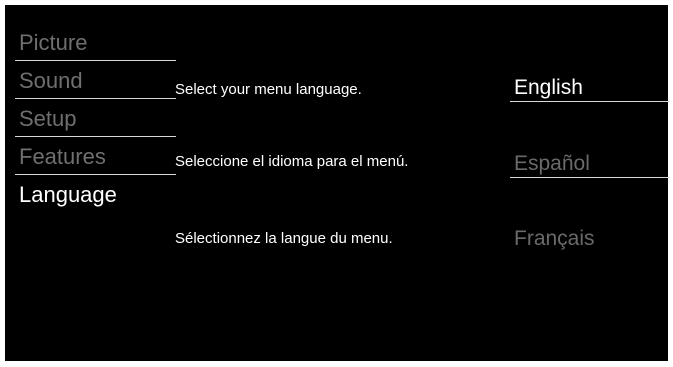  Describe the element at coordinates (548, 87) in the screenshot. I see `language-option-label: English` at that location.